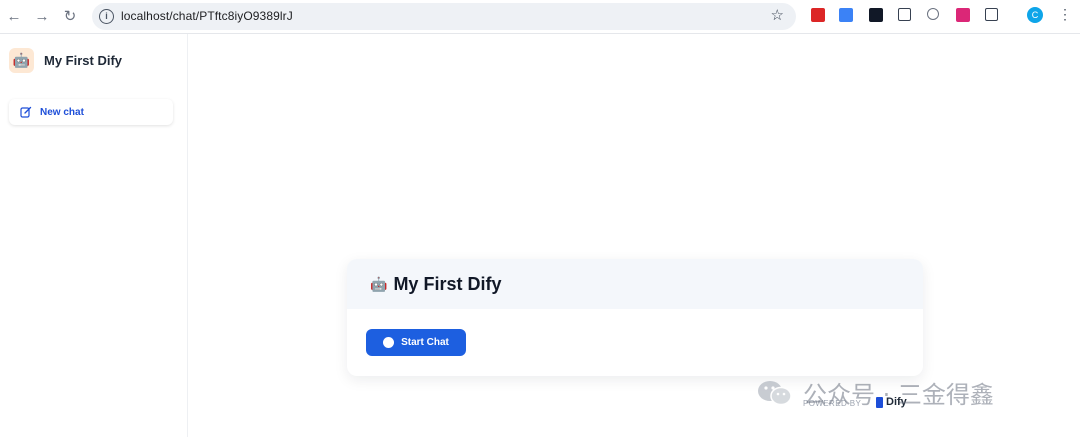 The height and width of the screenshot is (437, 1080). I want to click on start-chat-button: Start Chat, so click(416, 342).